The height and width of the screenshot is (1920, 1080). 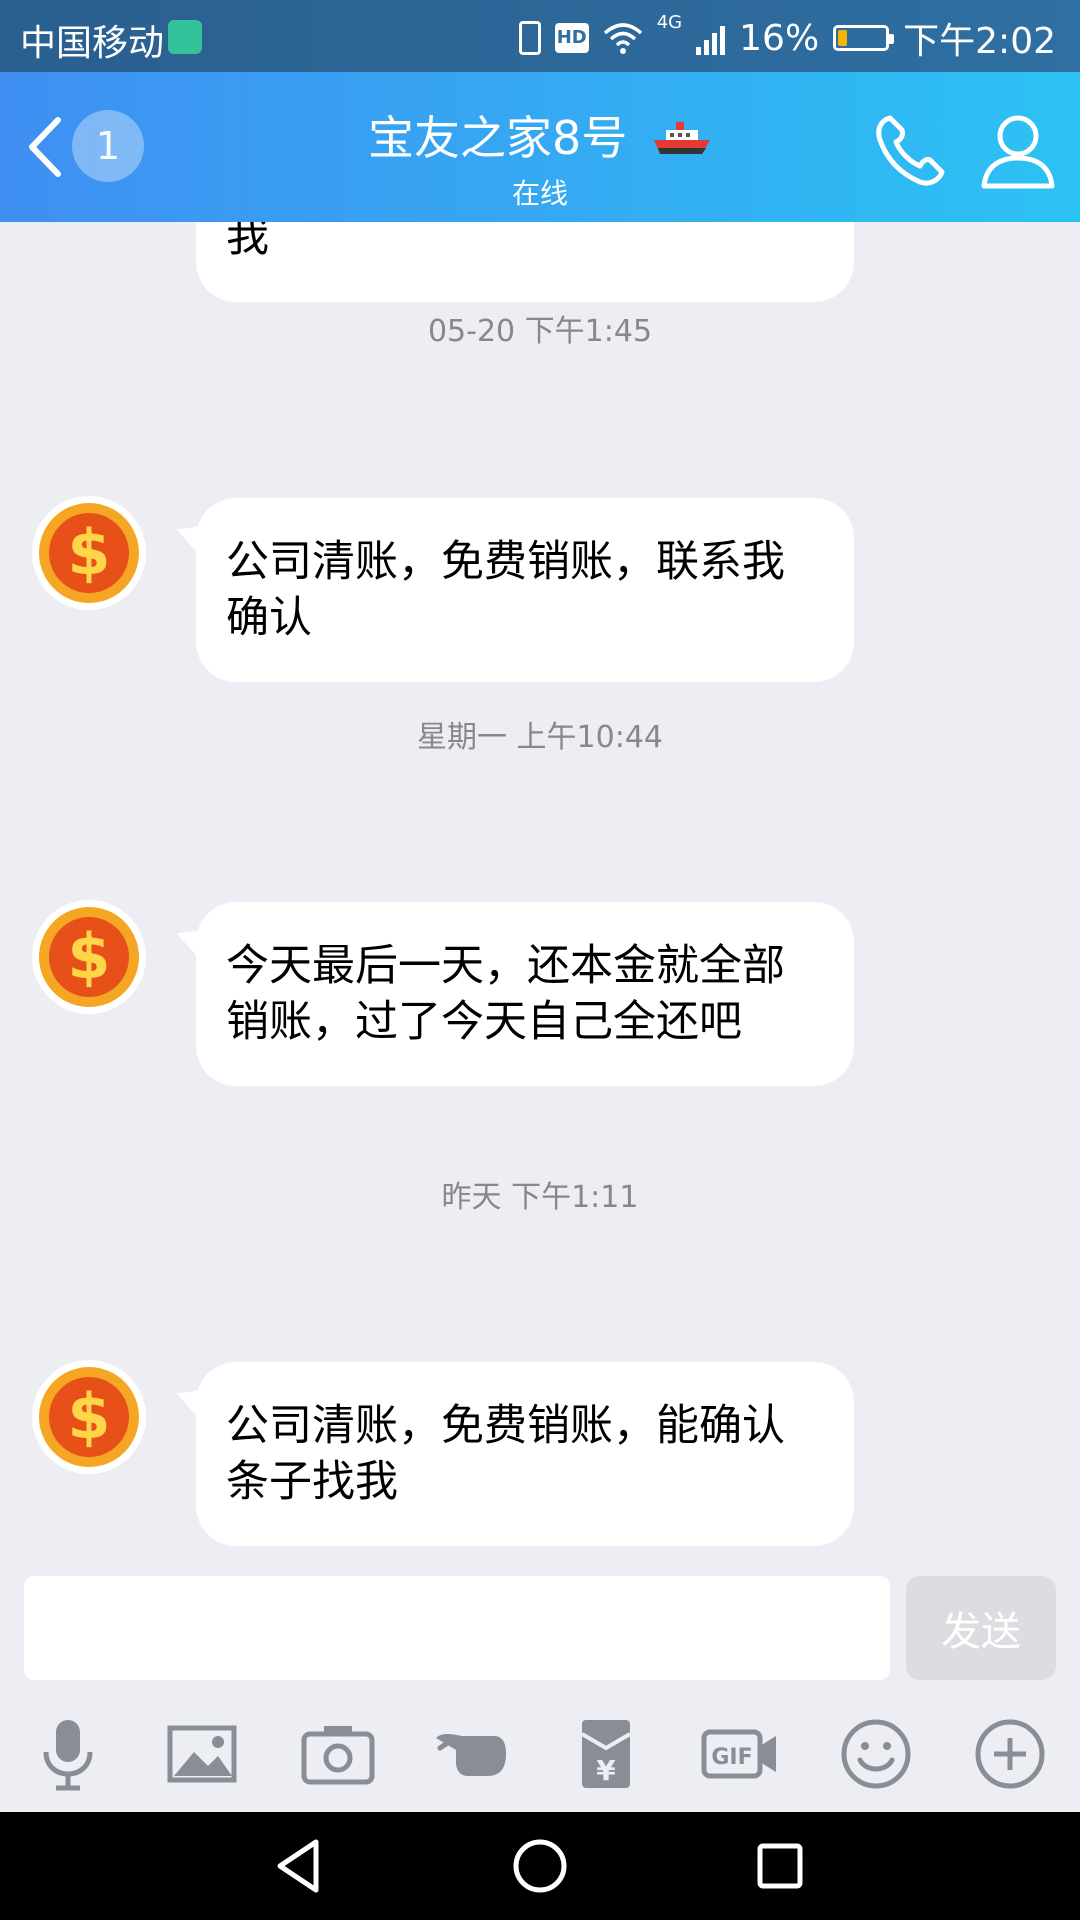 I want to click on gif-icon: GIF, so click(x=740, y=1754).